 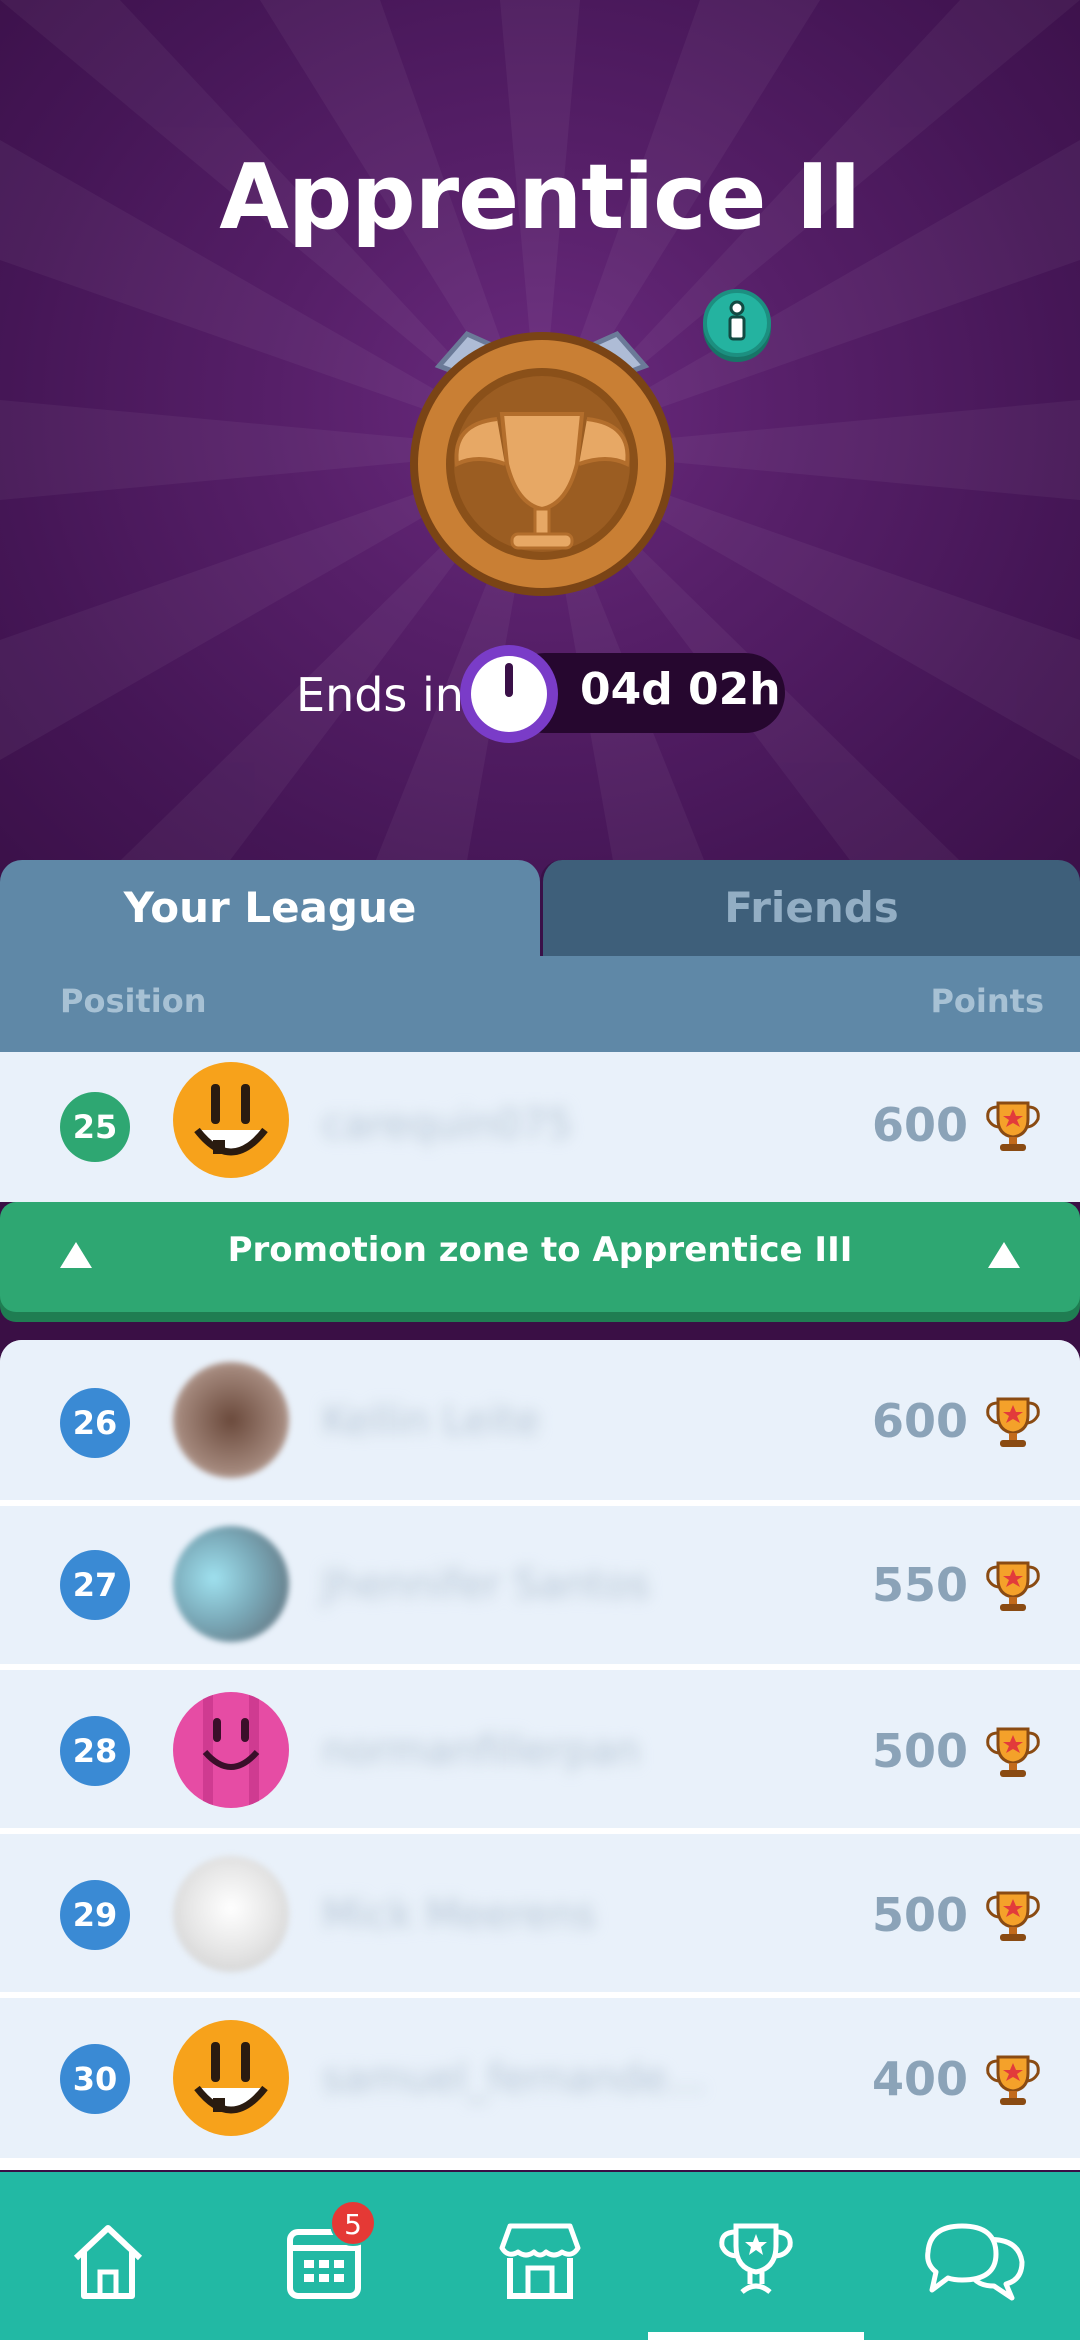 I want to click on player-name: Jhennifer Santos, so click(x=486, y=1585).